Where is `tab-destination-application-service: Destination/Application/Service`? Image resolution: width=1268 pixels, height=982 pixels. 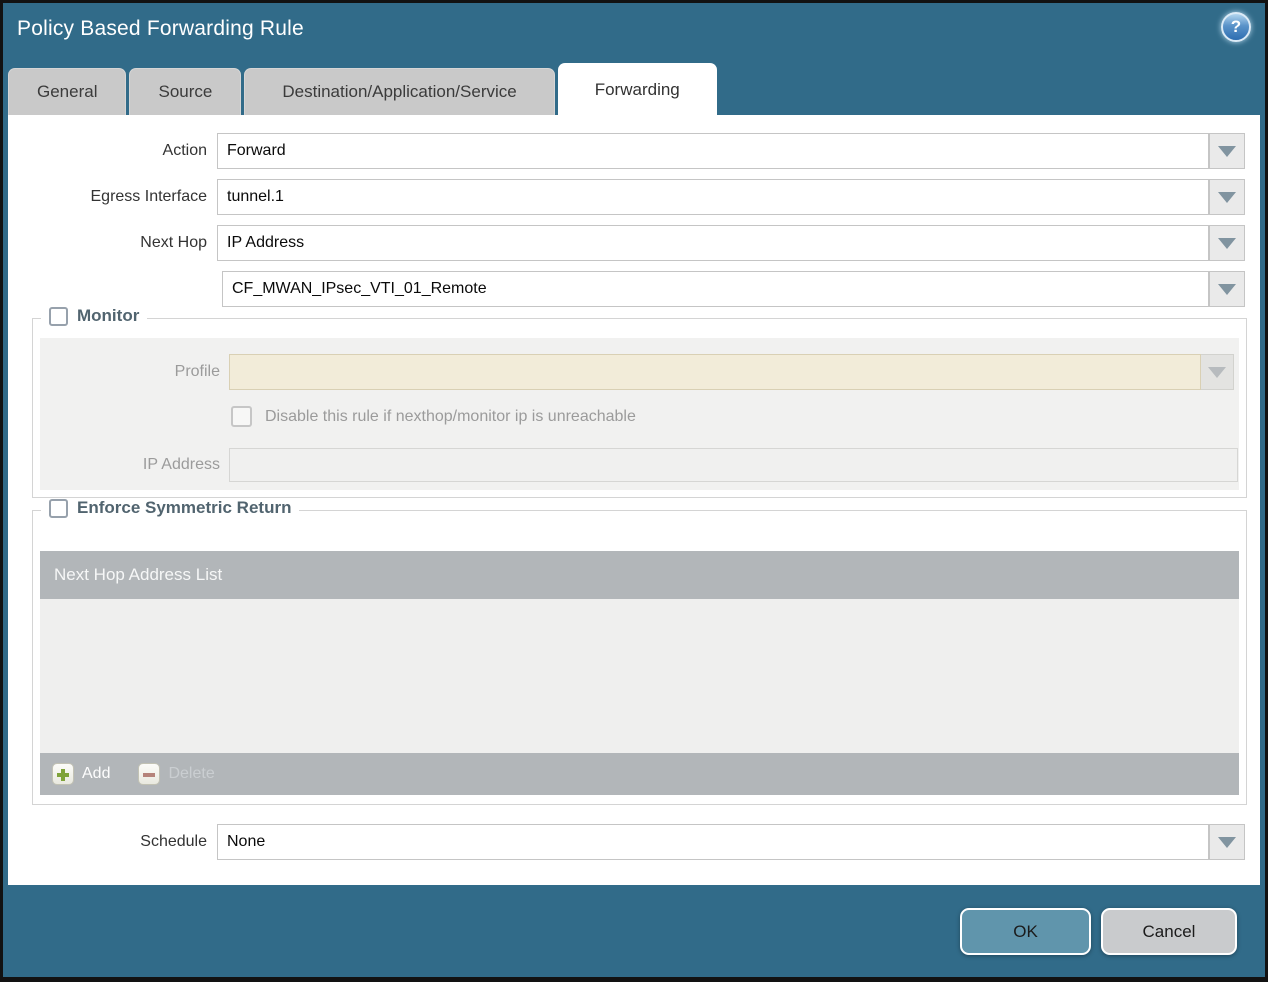
tab-destination-application-service: Destination/Application/Service is located at coordinates (399, 91).